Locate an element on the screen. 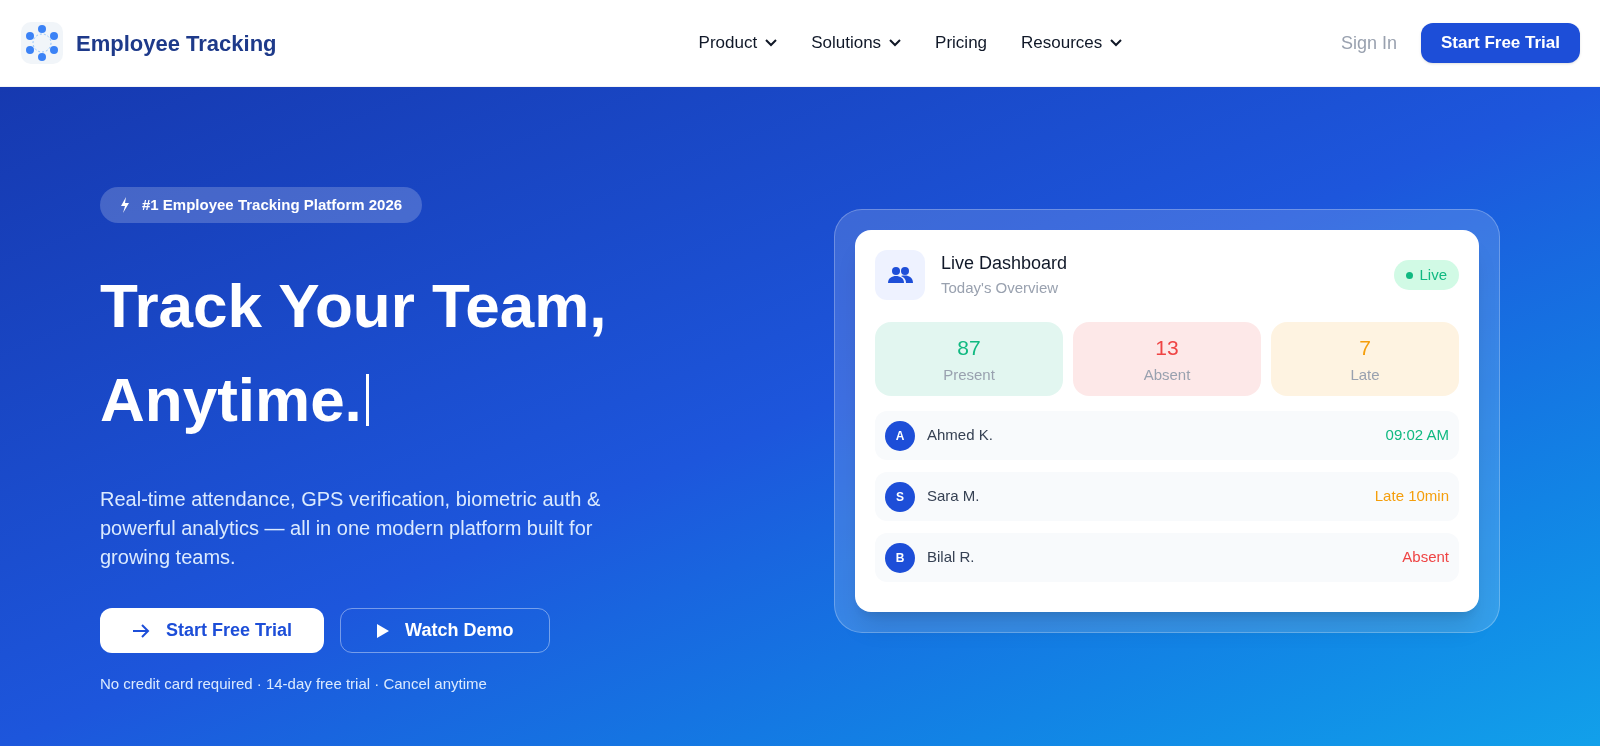 The height and width of the screenshot is (746, 1600). live-badge: Live is located at coordinates (1426, 275).